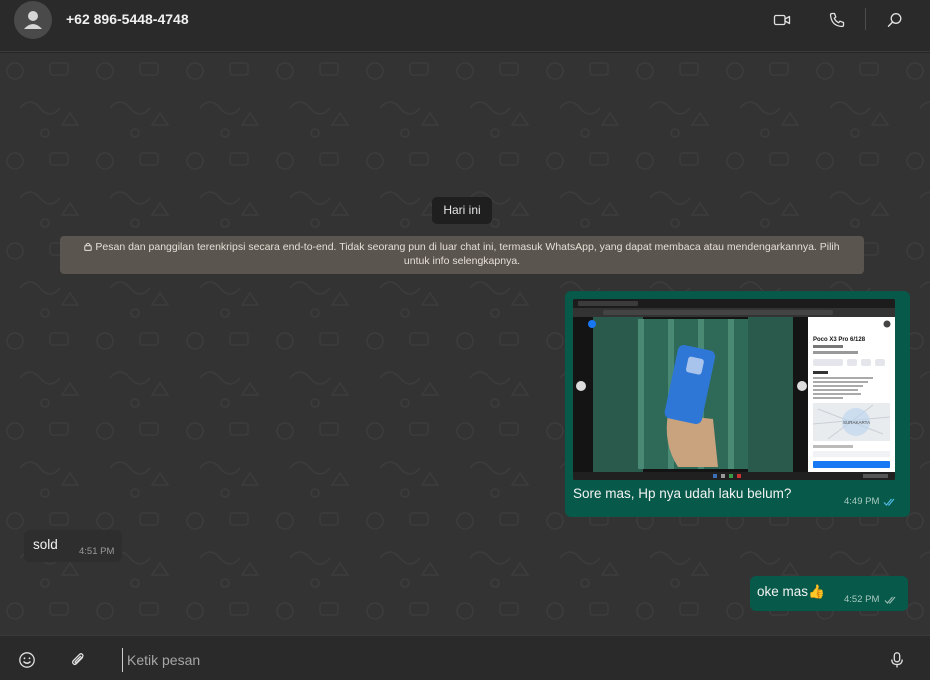 The width and height of the screenshot is (930, 680). What do you see at coordinates (97, 551) in the screenshot?
I see `message-time: 4:51 PM` at bounding box center [97, 551].